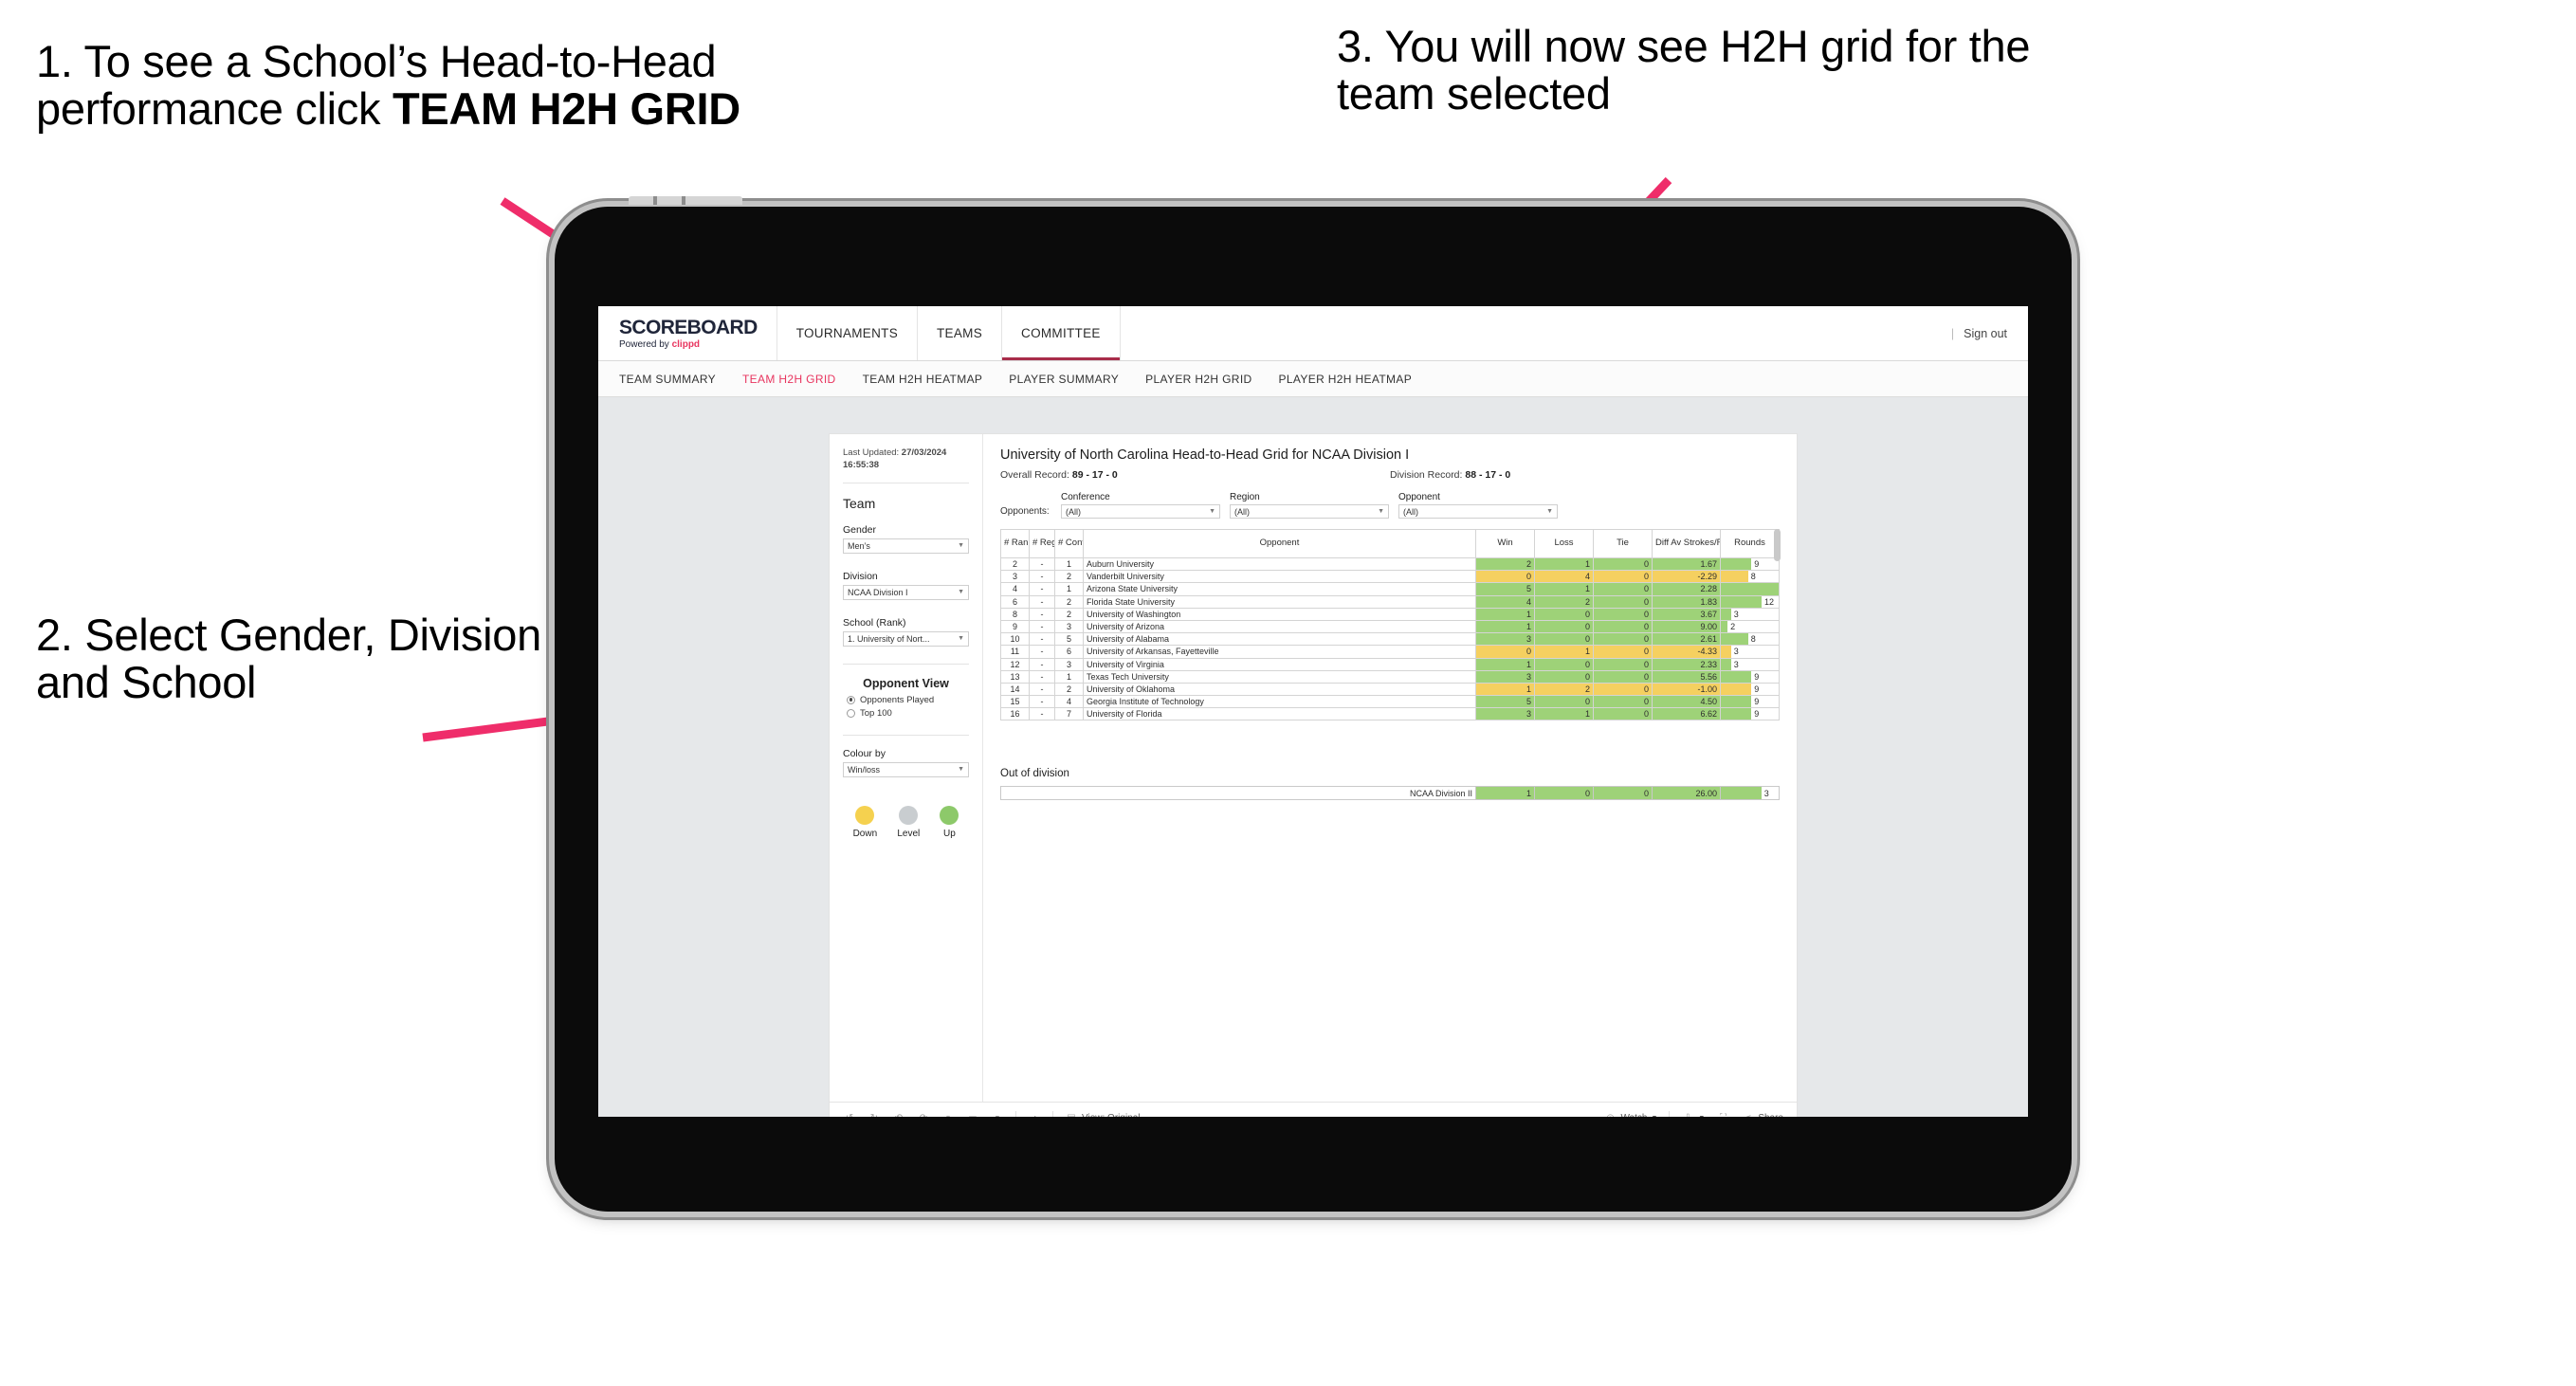 The image size is (2576, 1386). Describe the element at coordinates (1034, 1114) in the screenshot. I see `help-icon: ◔` at that location.